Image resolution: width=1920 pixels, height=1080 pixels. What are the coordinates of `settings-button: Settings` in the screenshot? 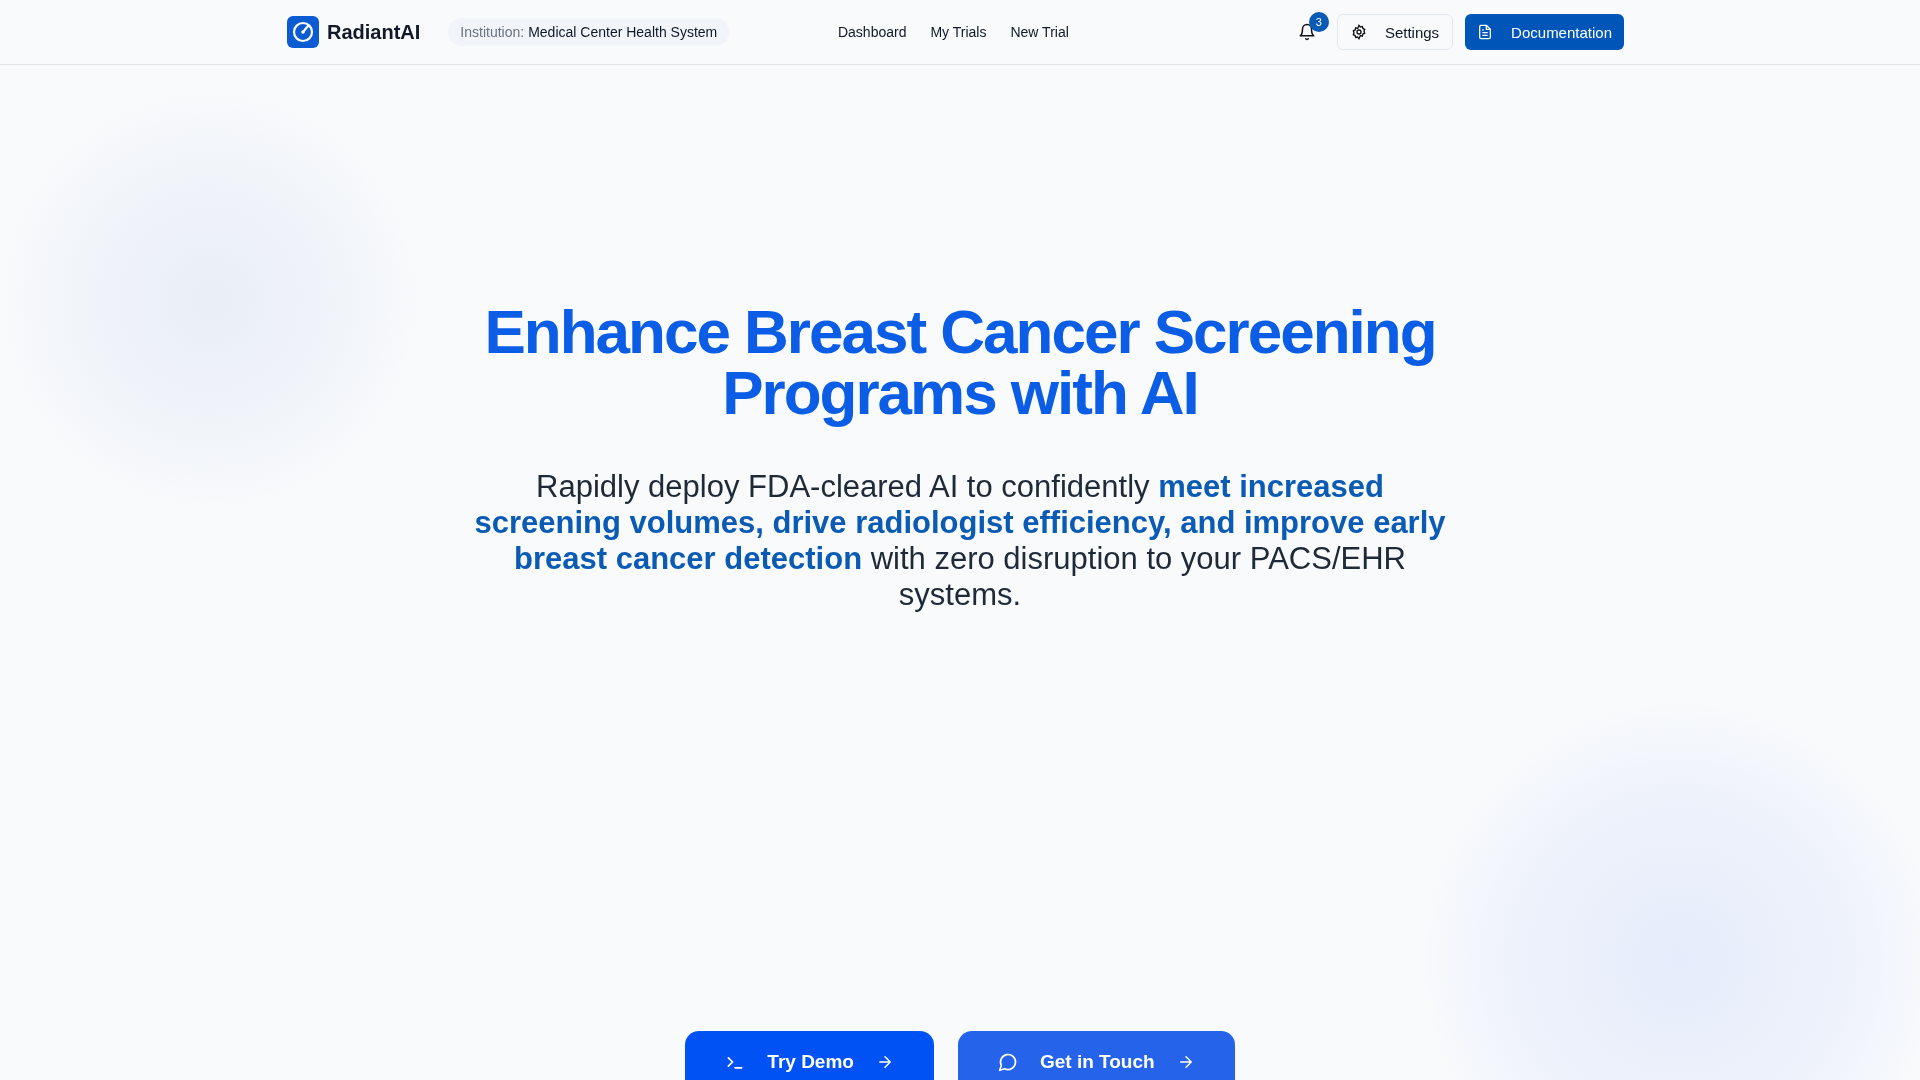 It's located at (1395, 32).